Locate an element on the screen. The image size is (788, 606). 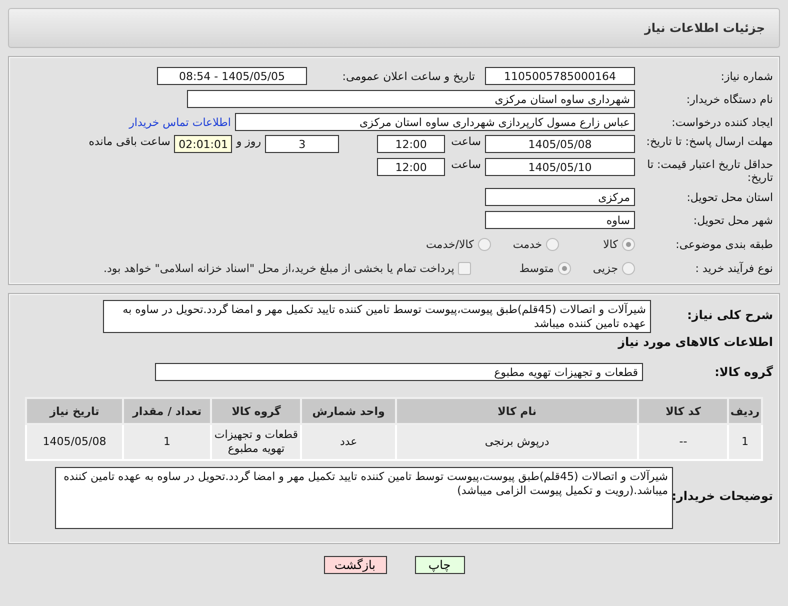
column-header: تاریخ نیاز is located at coordinates (74, 411).